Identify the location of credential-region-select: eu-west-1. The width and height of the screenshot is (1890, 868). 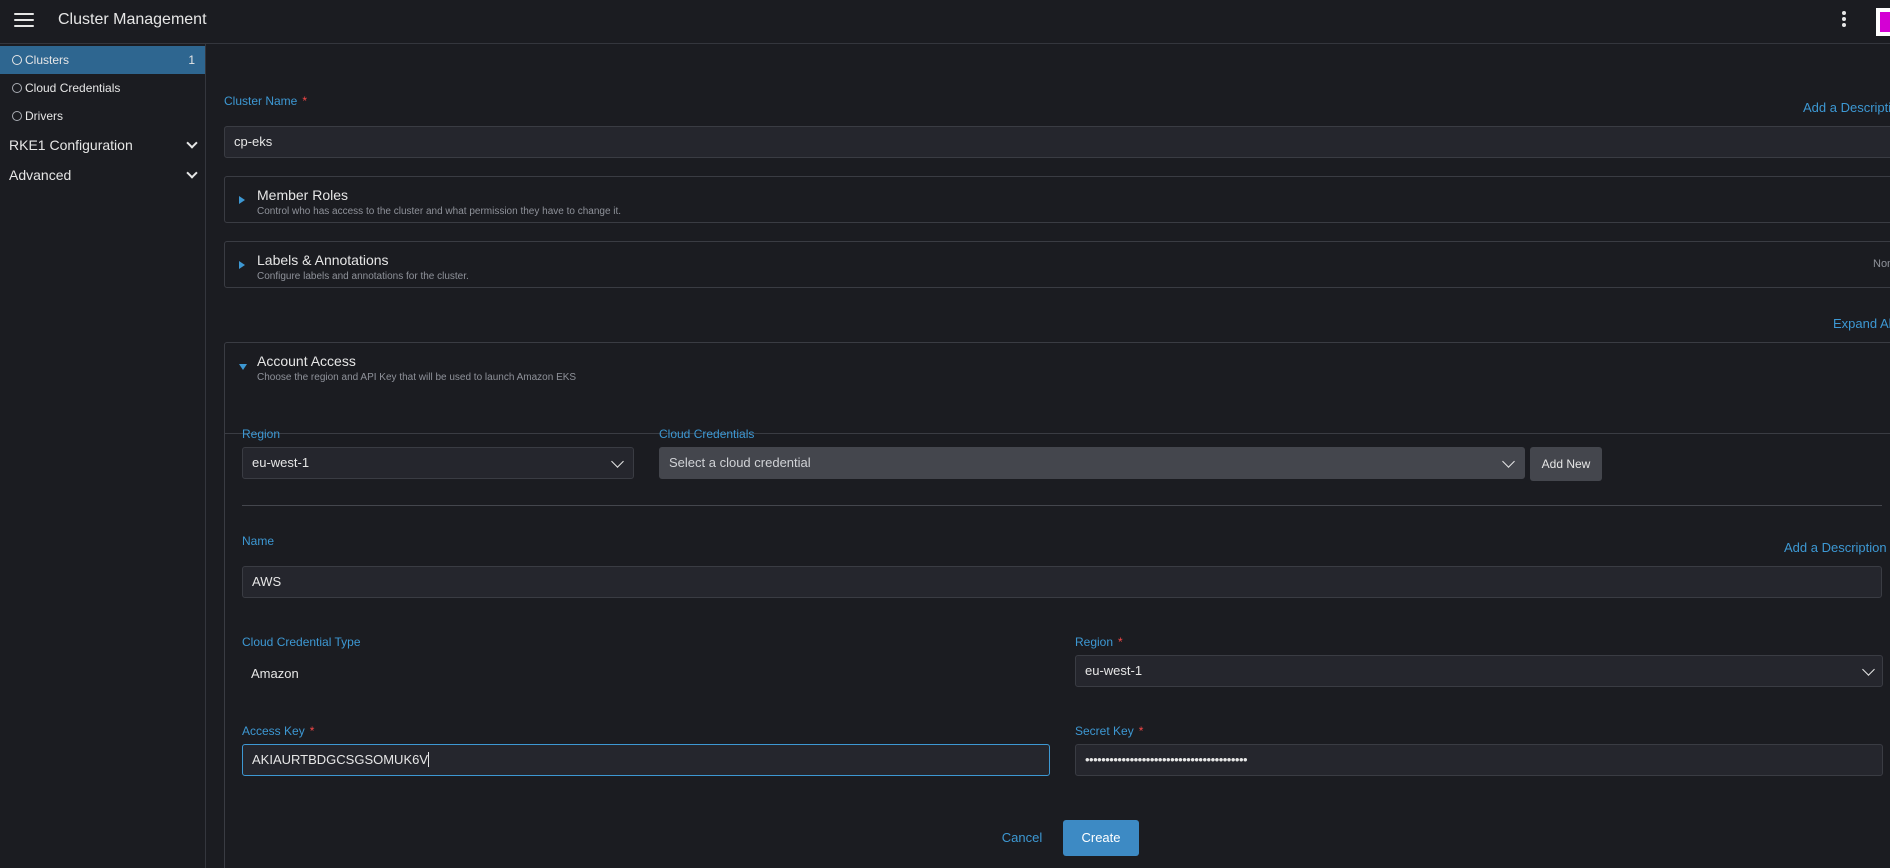
(1479, 671).